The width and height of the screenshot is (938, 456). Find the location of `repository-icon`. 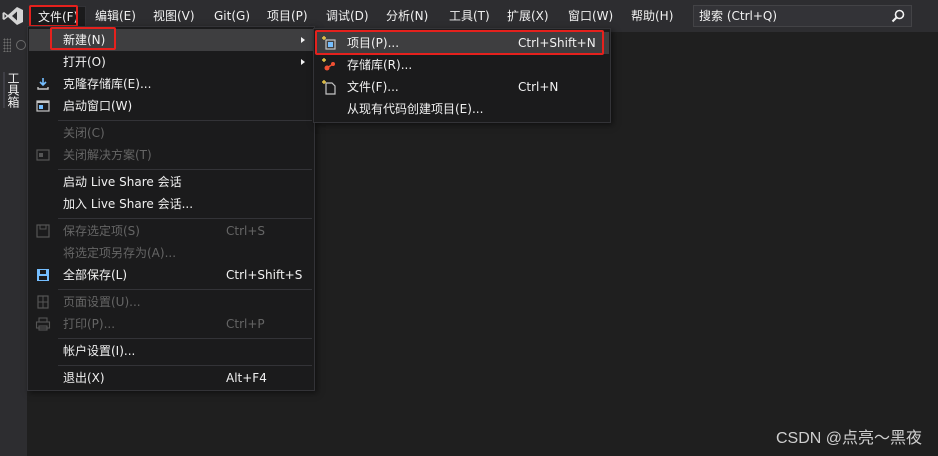

repository-icon is located at coordinates (328, 64).